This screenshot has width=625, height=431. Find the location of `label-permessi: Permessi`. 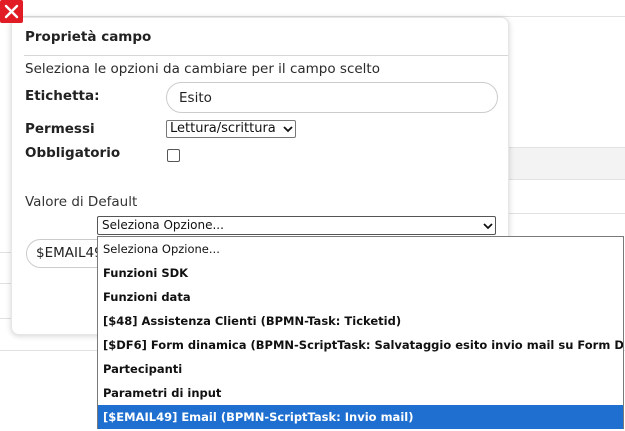

label-permessi: Permessi is located at coordinates (60, 129).